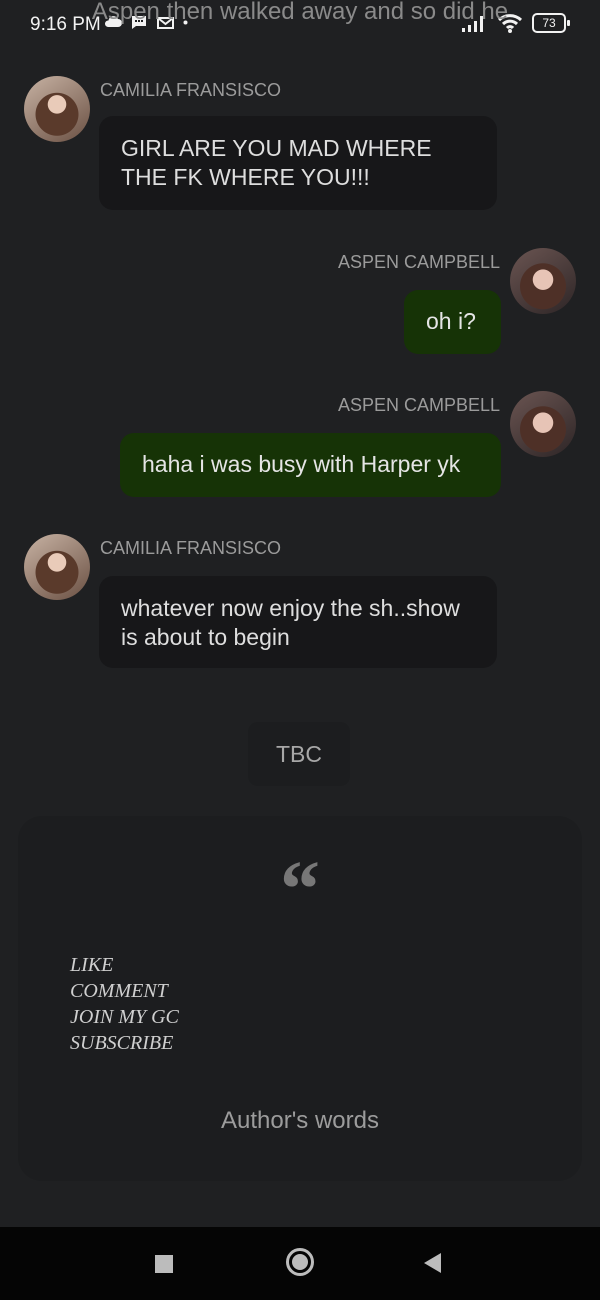  I want to click on message-text: oh i?, so click(451, 321).